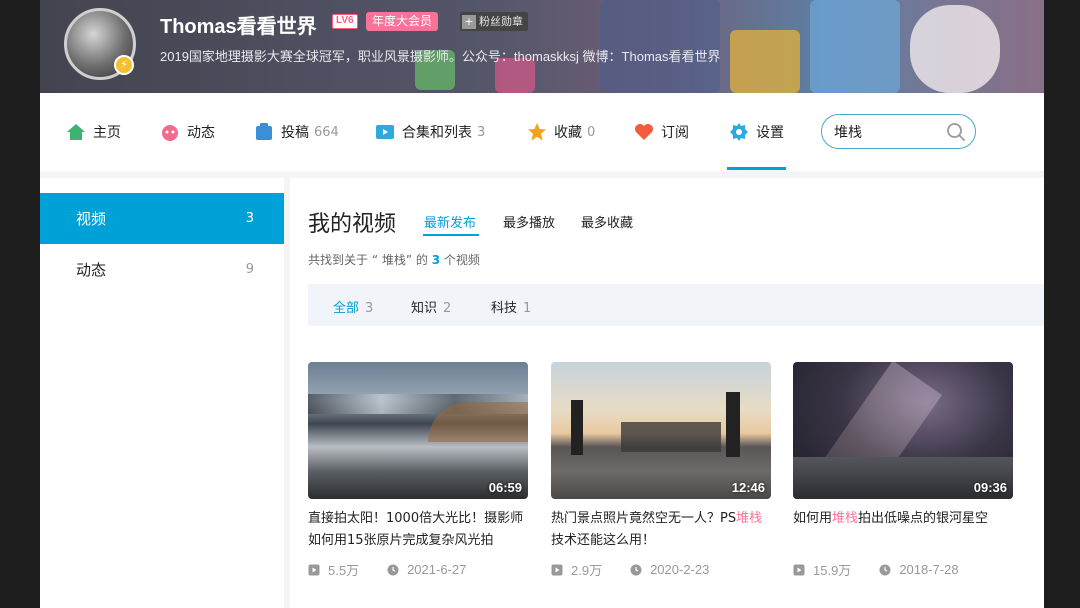  I want to click on tab-collections: 合集和列表 3, so click(430, 132).